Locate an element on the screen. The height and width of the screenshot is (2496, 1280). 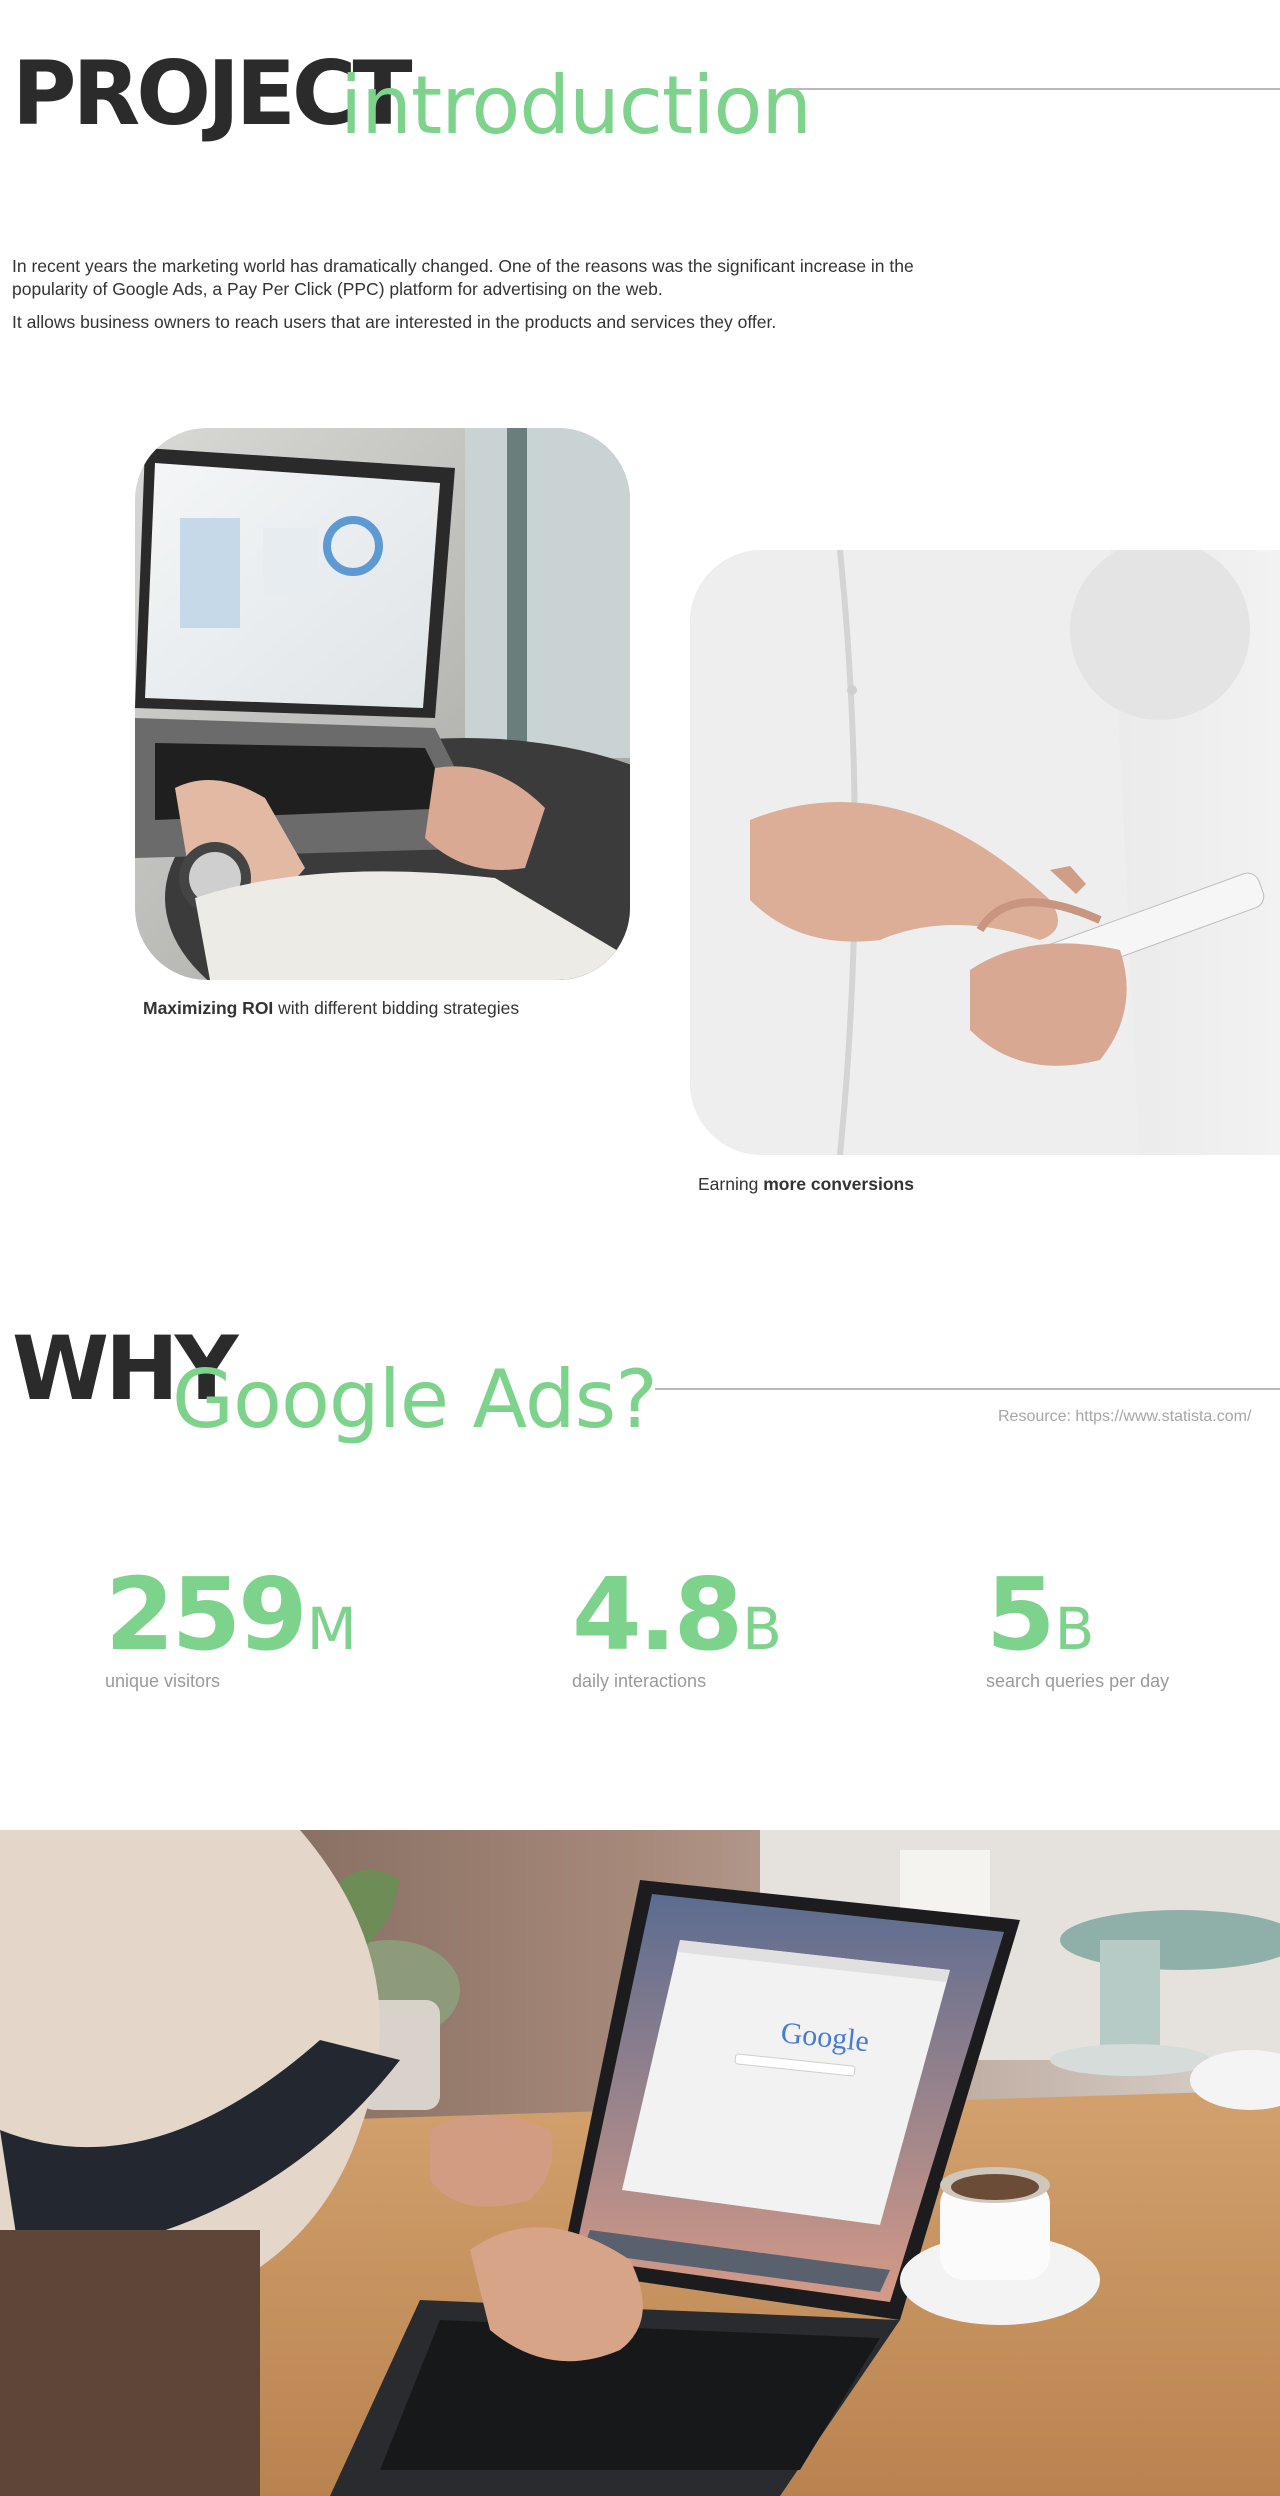
conversions-caption: Earning more conversions is located at coordinates (806, 1184).